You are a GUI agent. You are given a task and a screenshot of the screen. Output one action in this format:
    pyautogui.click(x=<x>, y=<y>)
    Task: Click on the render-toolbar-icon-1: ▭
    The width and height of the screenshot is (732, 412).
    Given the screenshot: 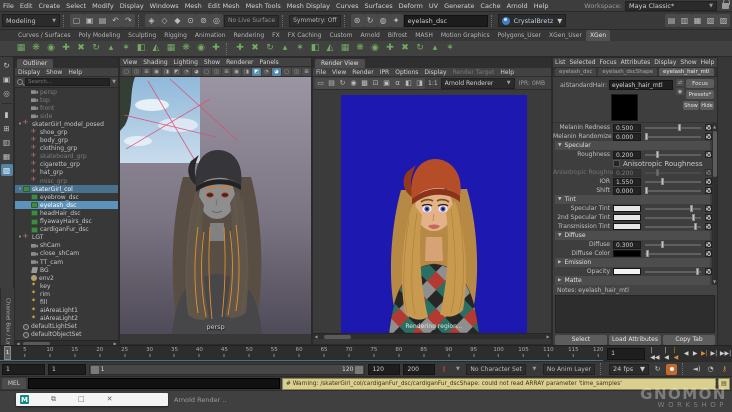 What is the action you would take?
    pyautogui.click(x=320, y=83)
    